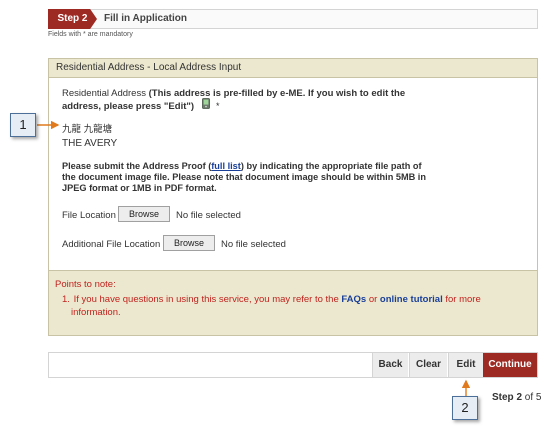 Image resolution: width=556 pixels, height=431 pixels. Describe the element at coordinates (532, 397) in the screenshot. I see `step-progress-suffix: of 5` at that location.